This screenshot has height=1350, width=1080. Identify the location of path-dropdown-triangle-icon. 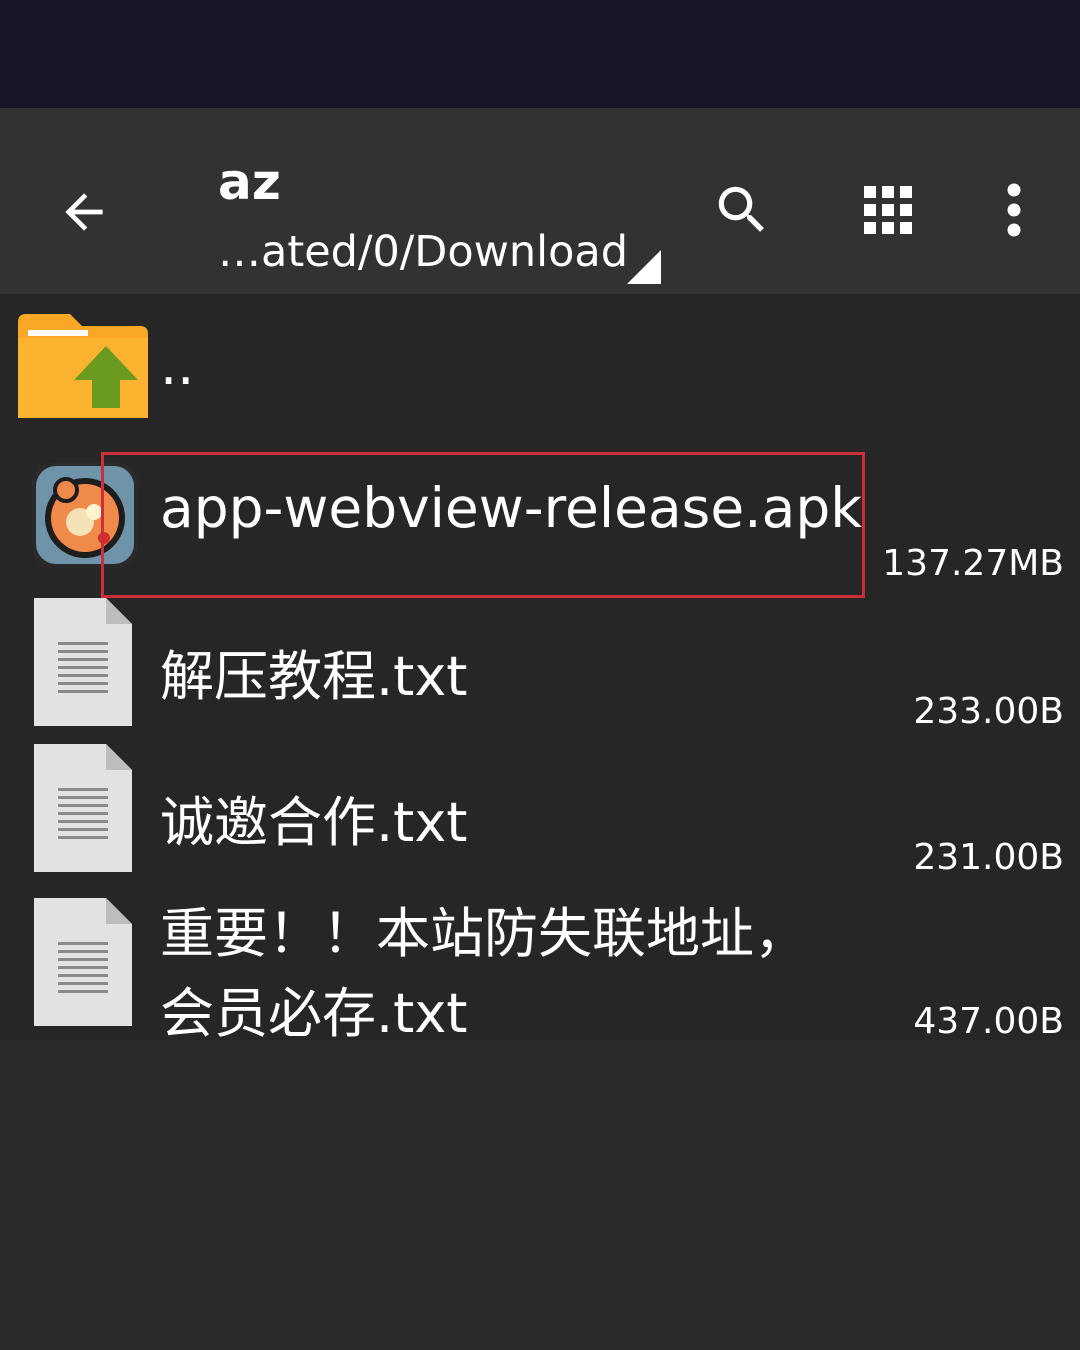
(644, 267).